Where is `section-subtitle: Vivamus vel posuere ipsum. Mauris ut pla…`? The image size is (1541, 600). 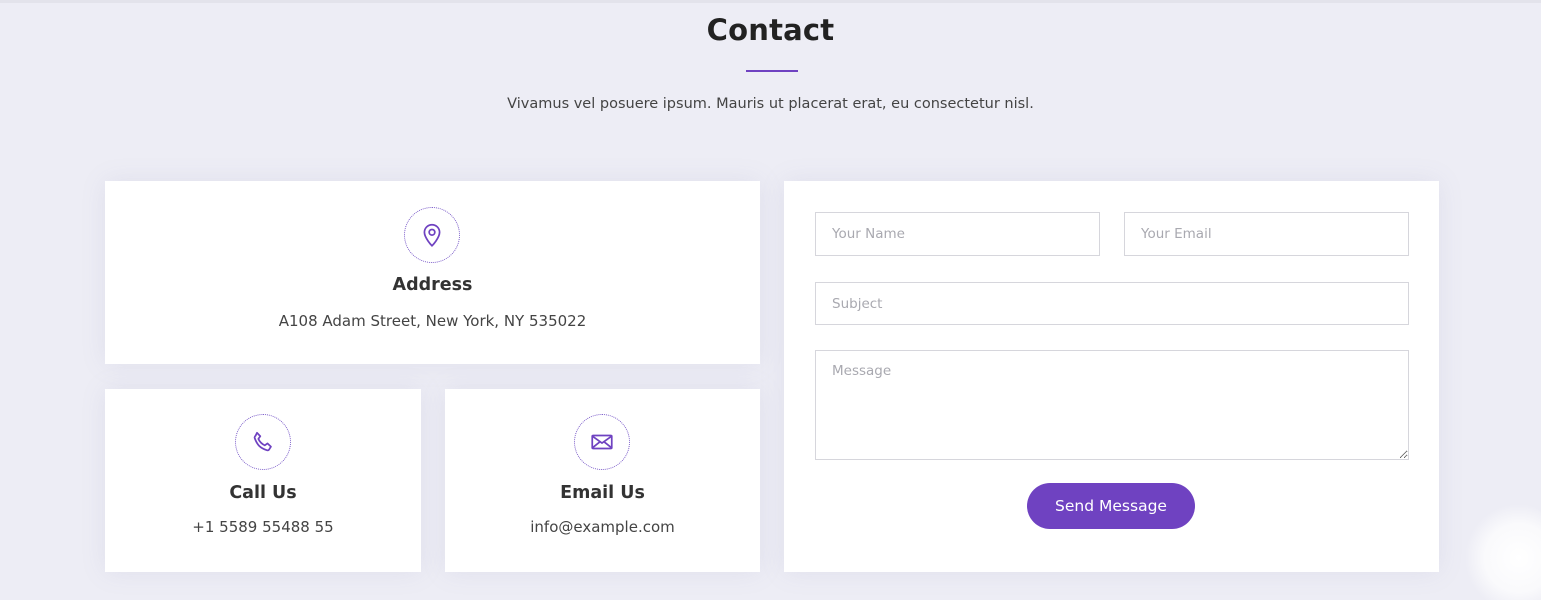 section-subtitle: Vivamus vel posuere ipsum. Mauris ut pla… is located at coordinates (770, 104).